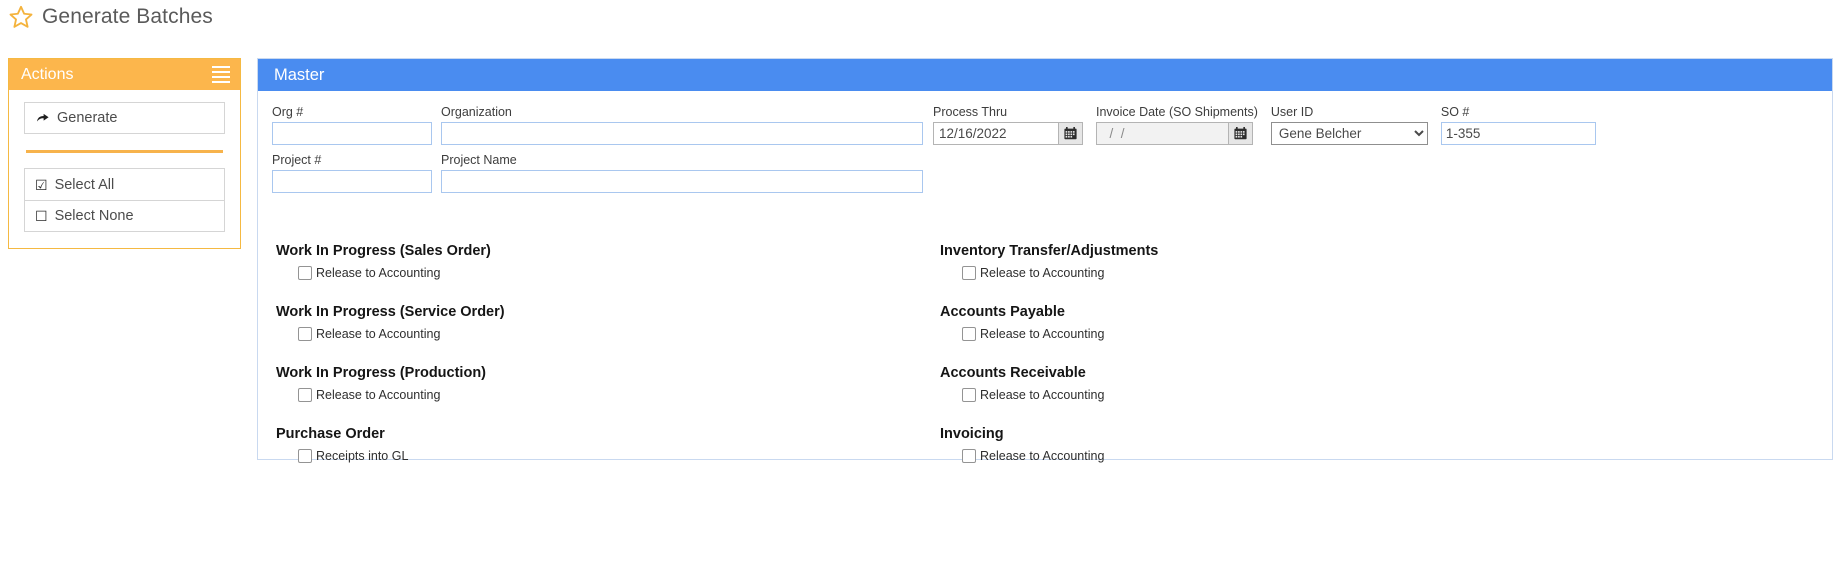 This screenshot has height=561, width=1841. I want to click on org-number-input, so click(352, 133).